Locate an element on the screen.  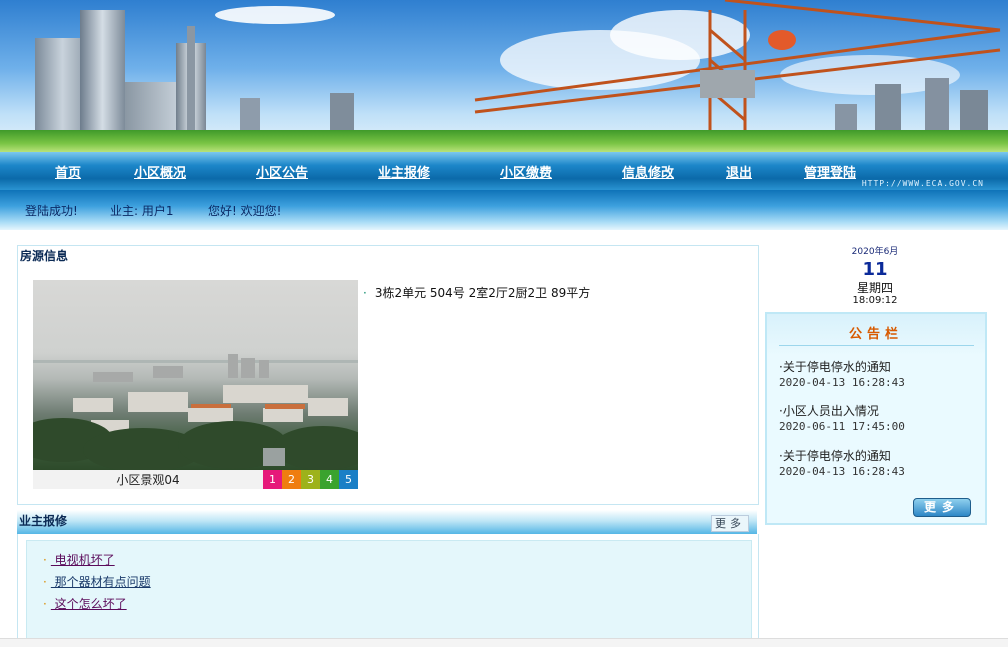
slide-number-5: 5 is located at coordinates (348, 479).